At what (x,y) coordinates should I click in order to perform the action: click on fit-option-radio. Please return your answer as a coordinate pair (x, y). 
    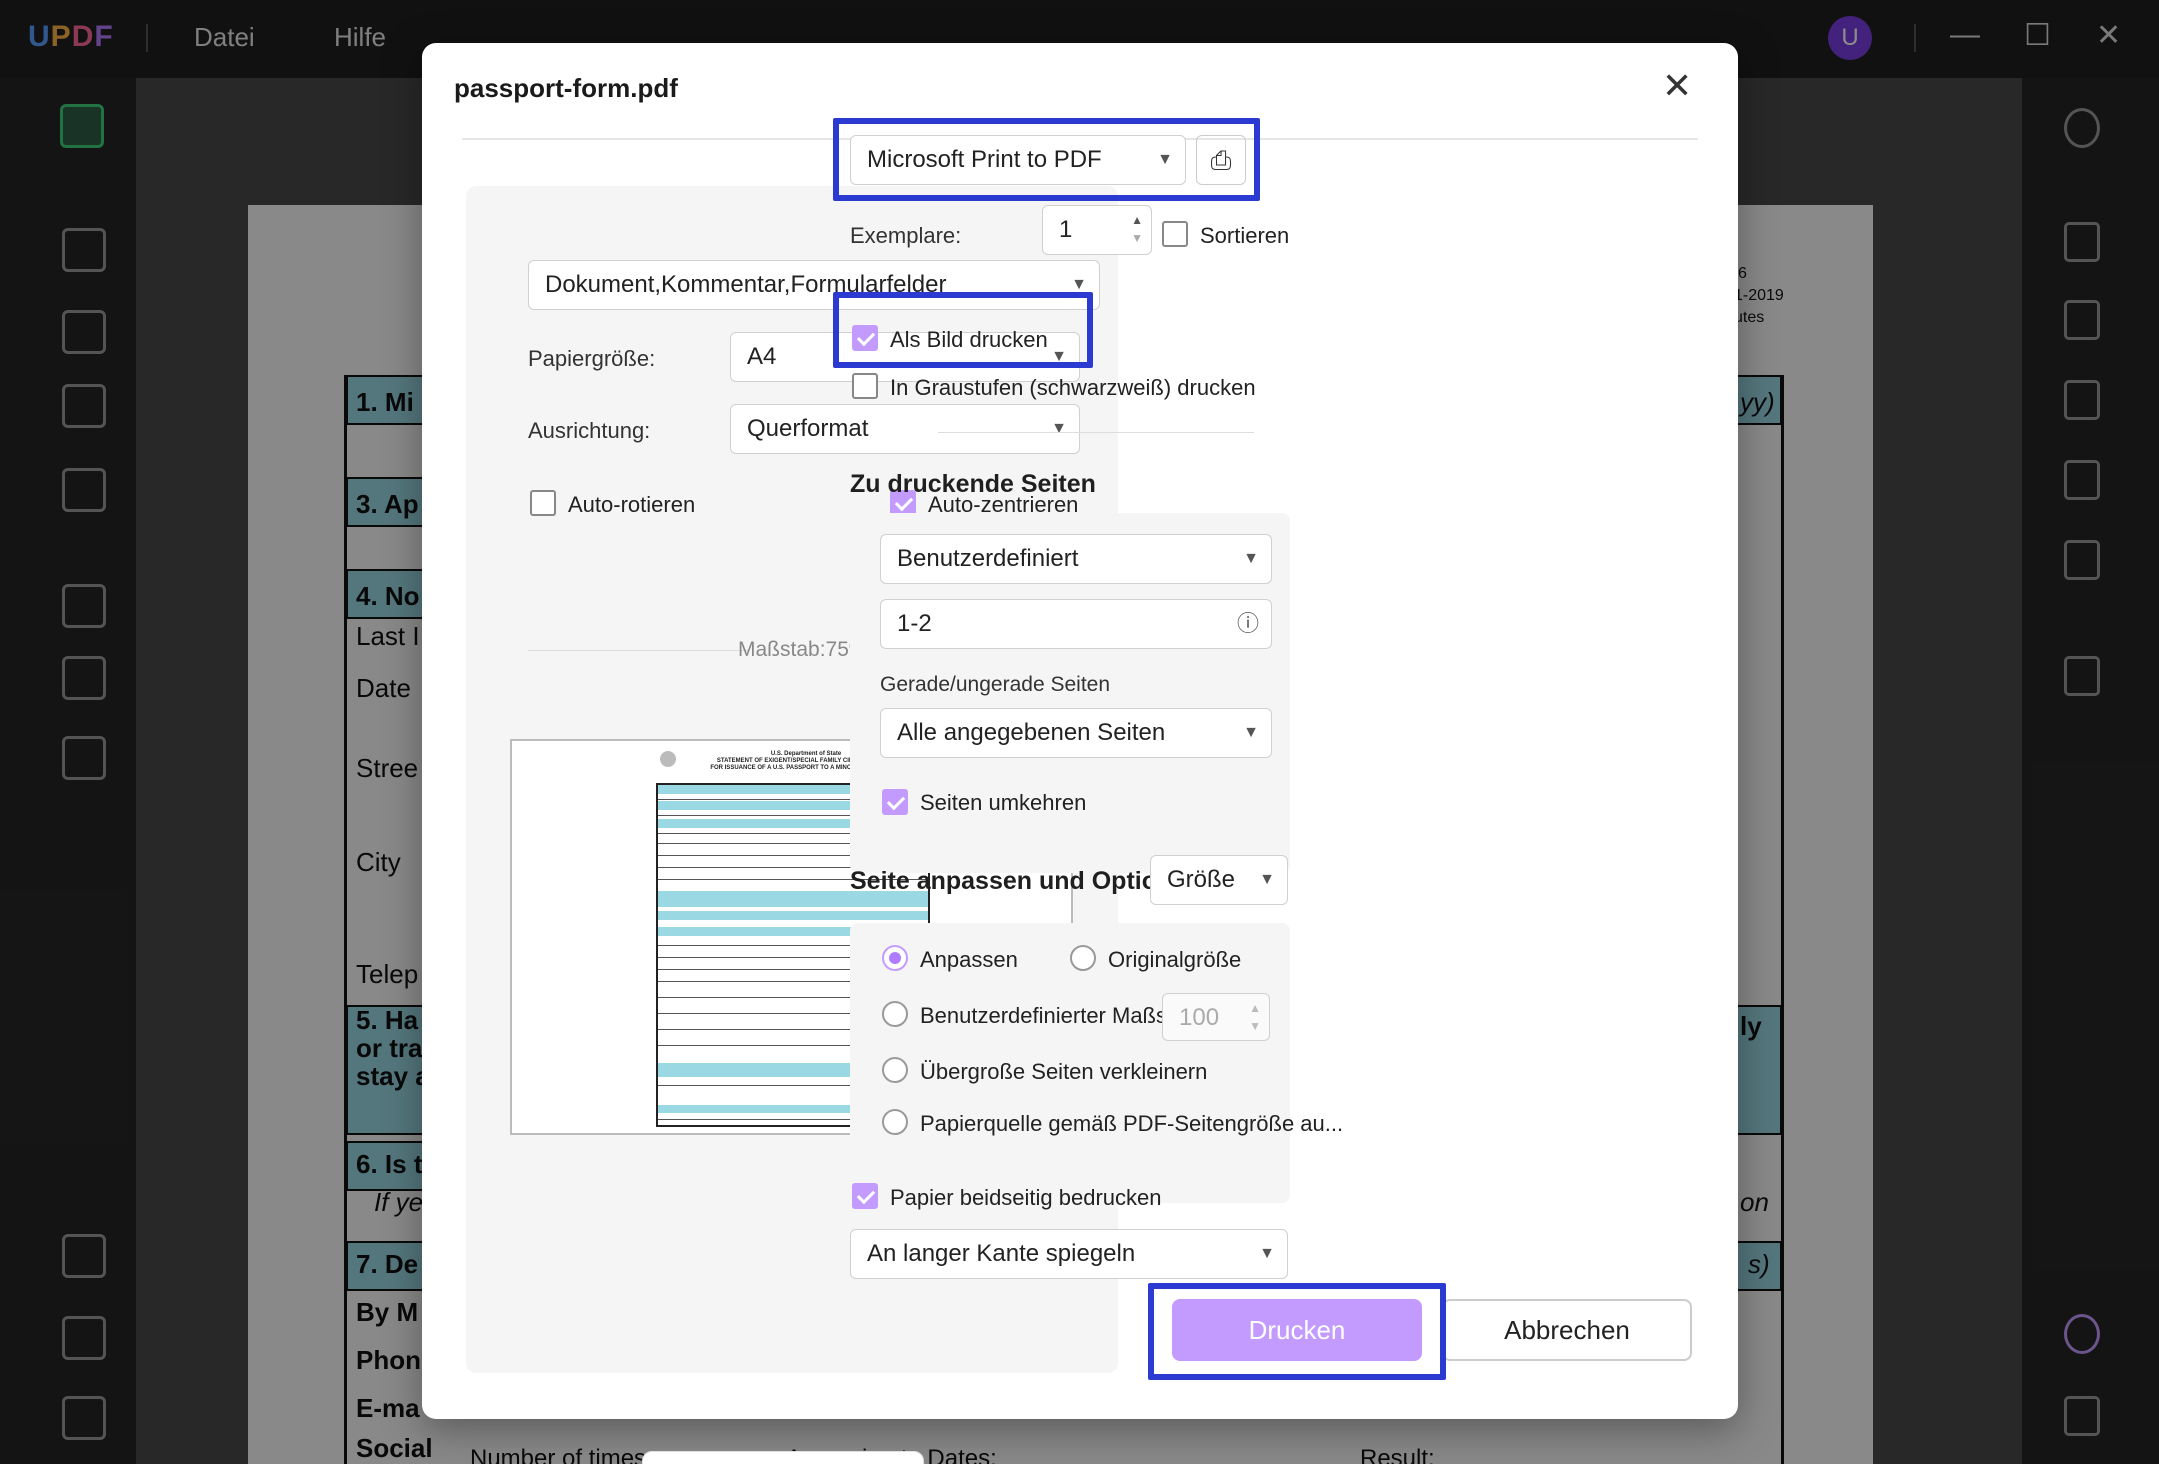
    Looking at the image, I should click on (895, 958).